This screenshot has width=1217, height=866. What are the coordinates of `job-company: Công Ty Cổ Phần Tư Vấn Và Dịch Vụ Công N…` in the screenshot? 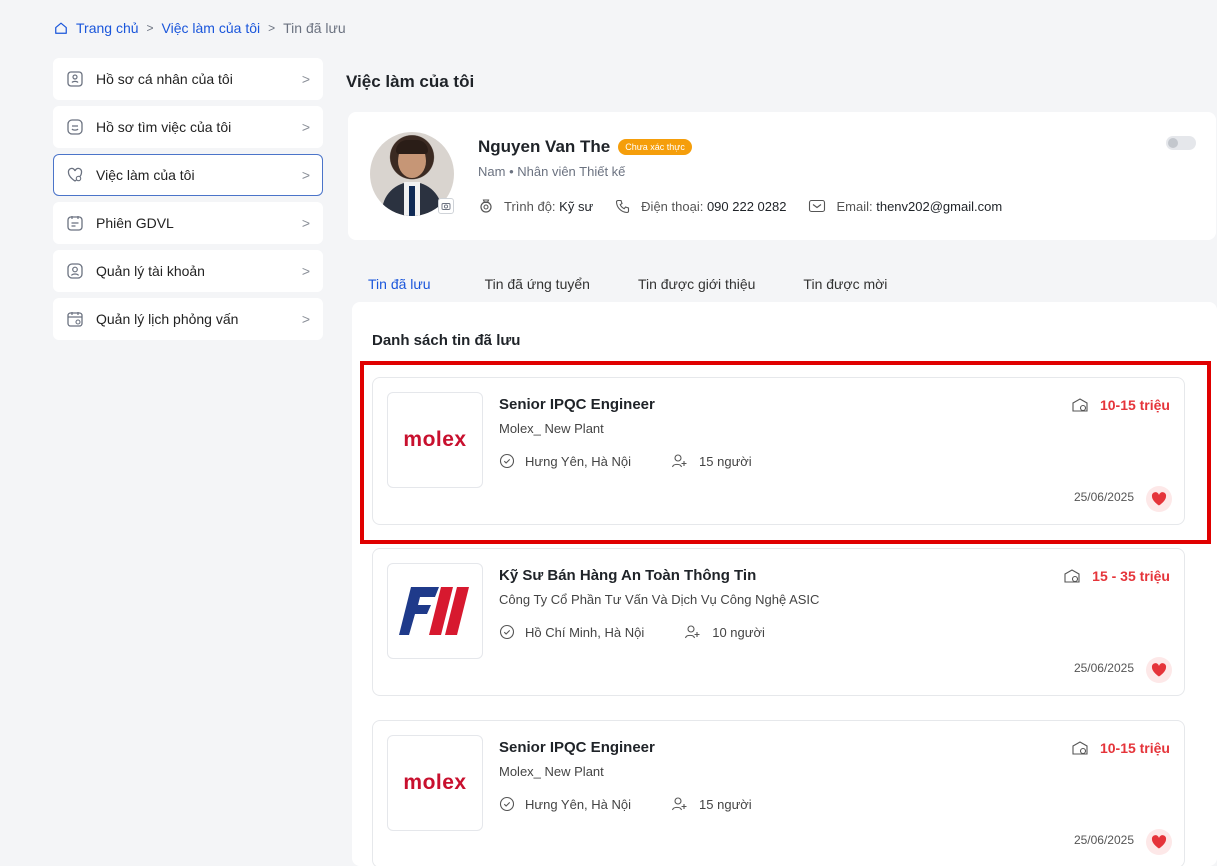 It's located at (659, 599).